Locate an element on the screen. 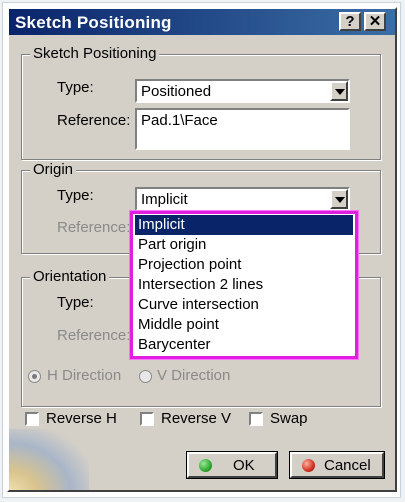 The width and height of the screenshot is (405, 502). cancel-icon is located at coordinates (308, 465).